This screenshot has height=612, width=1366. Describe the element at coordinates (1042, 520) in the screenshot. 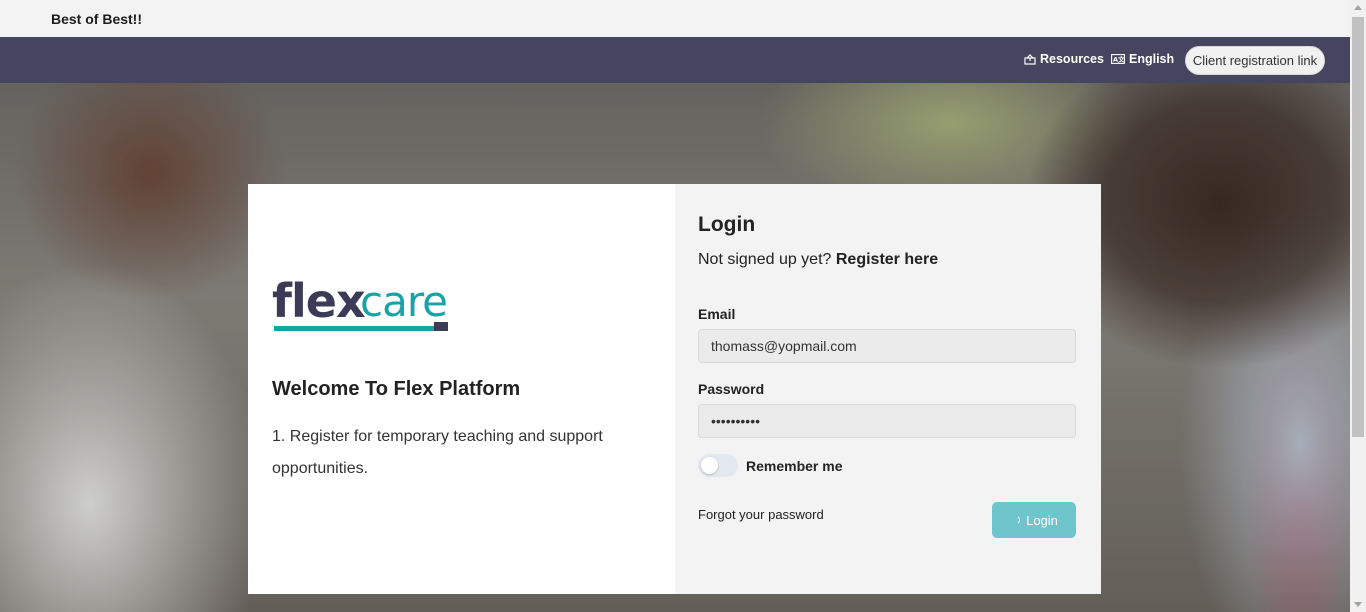

I see `login-button-label: Login` at that location.